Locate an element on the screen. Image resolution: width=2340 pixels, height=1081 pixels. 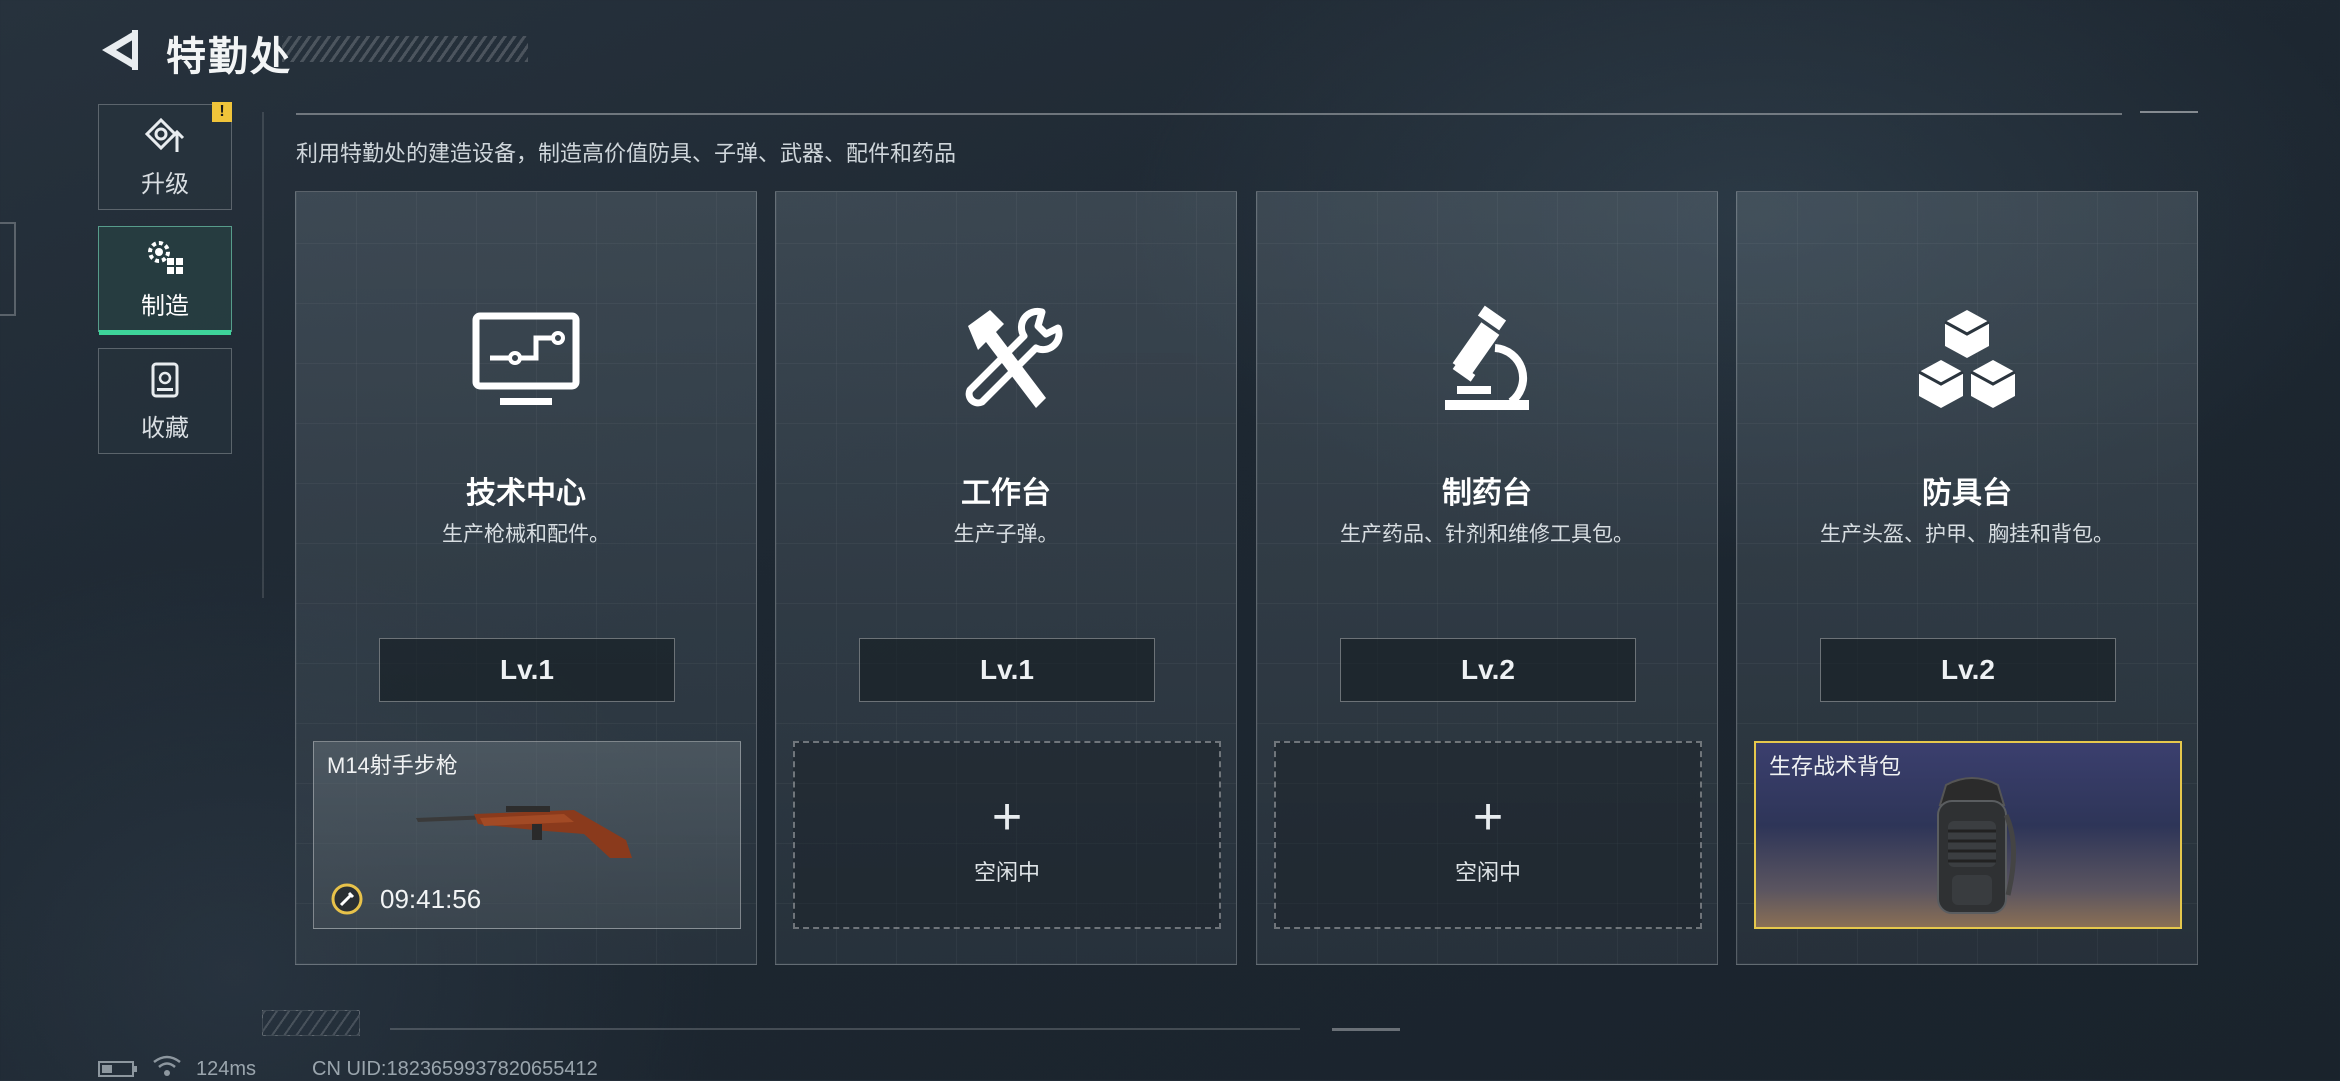
page-description: 利用特勤处的建造设备，制造高价值防具、子弹、武器、配件和药品 is located at coordinates (626, 153).